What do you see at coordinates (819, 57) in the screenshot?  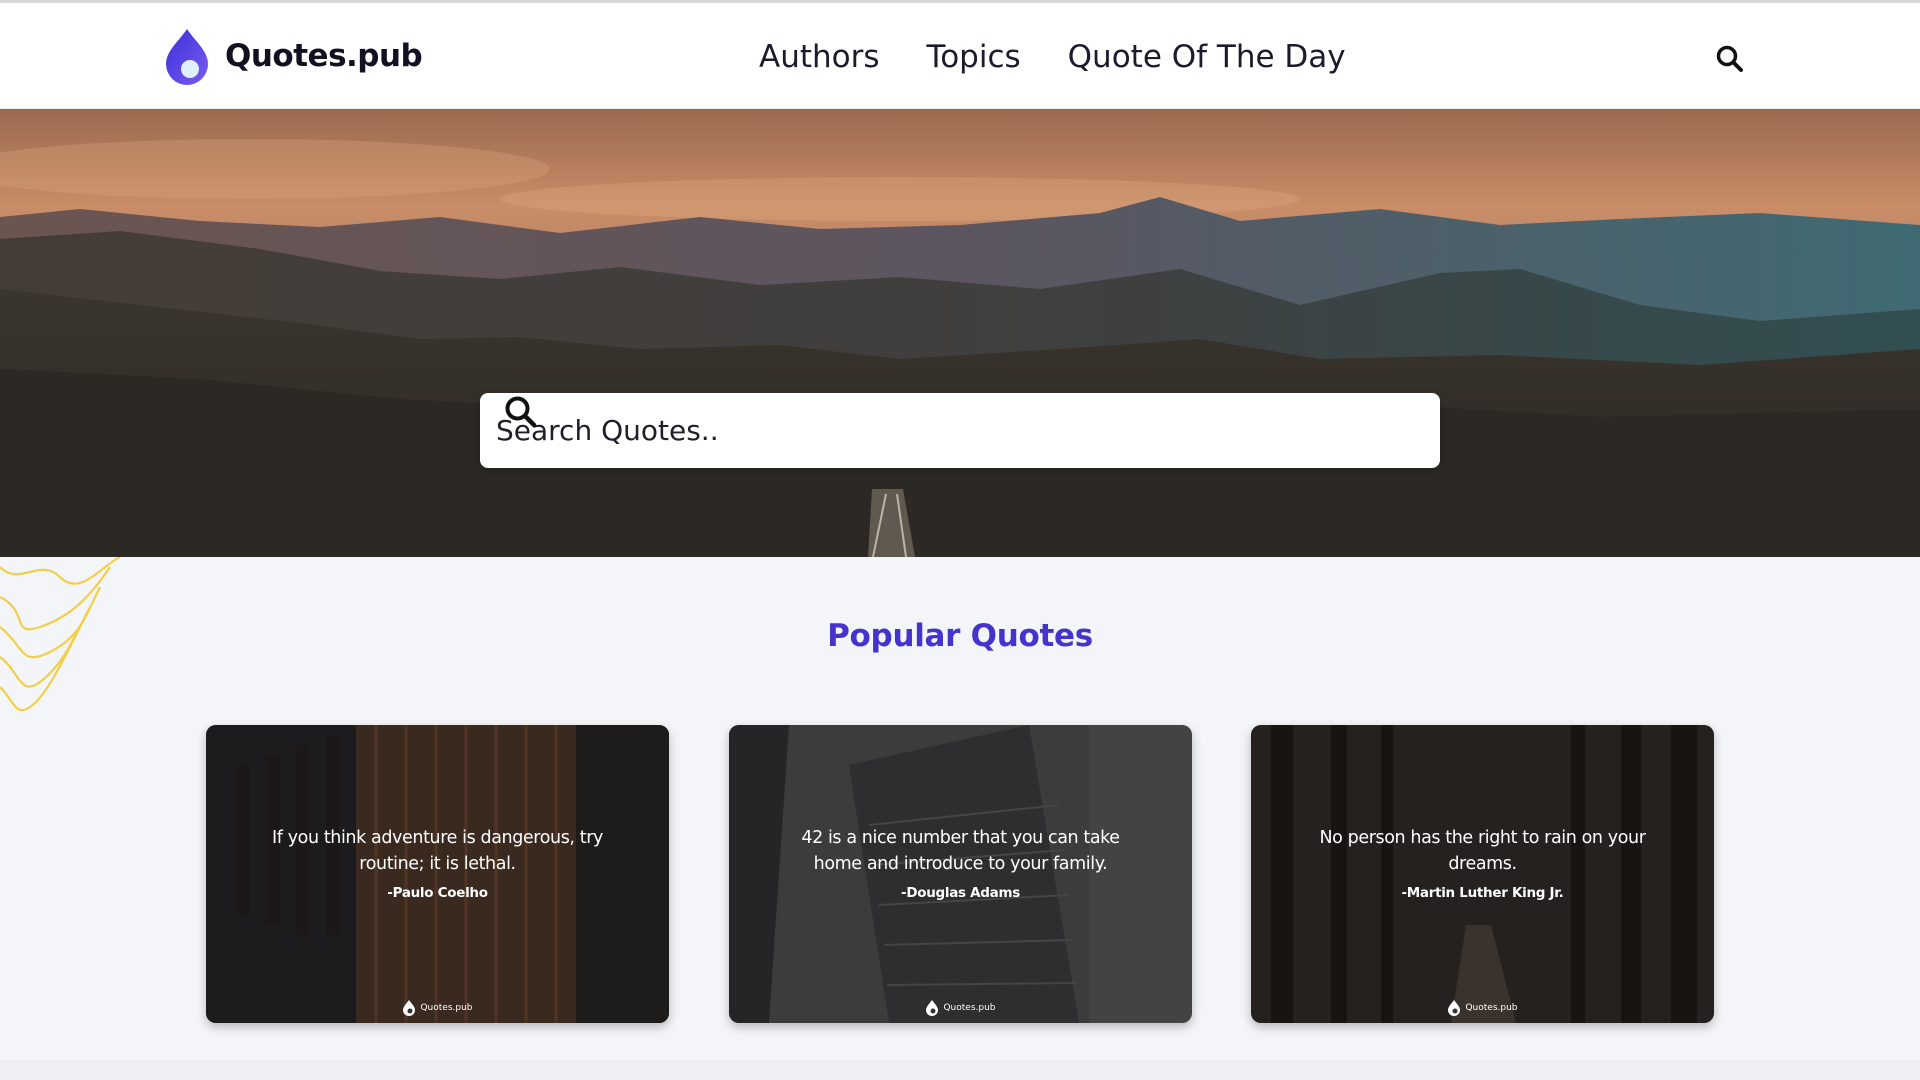 I see `nav-authors: Authors` at bounding box center [819, 57].